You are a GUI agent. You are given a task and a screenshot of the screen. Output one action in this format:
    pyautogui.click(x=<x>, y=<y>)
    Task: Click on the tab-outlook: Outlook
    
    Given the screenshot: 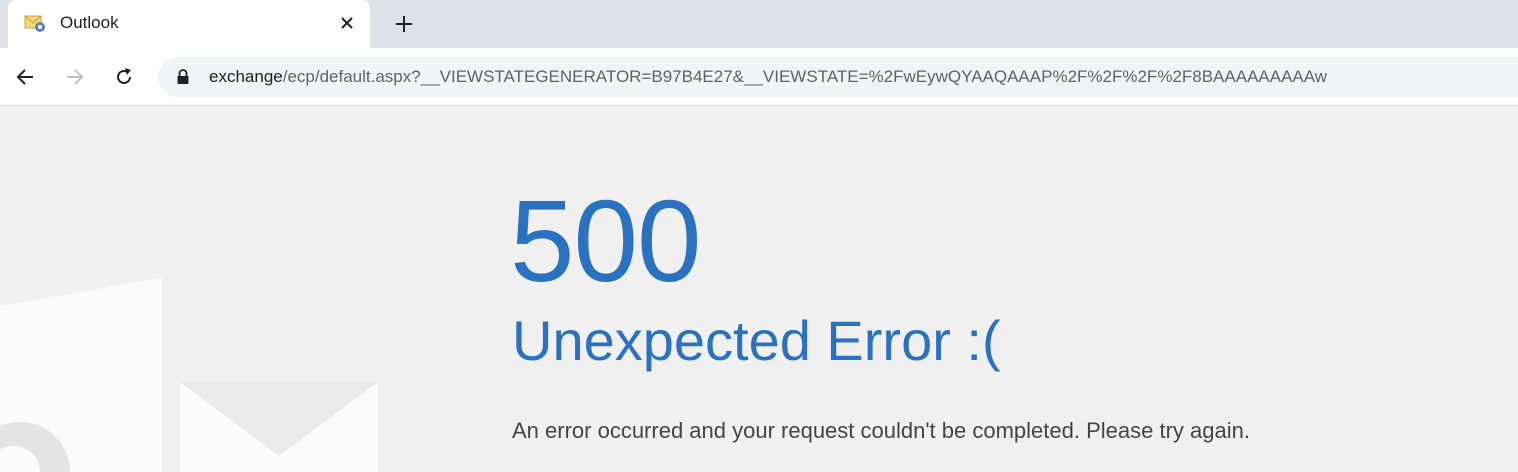 What is the action you would take?
    pyautogui.click(x=189, y=24)
    